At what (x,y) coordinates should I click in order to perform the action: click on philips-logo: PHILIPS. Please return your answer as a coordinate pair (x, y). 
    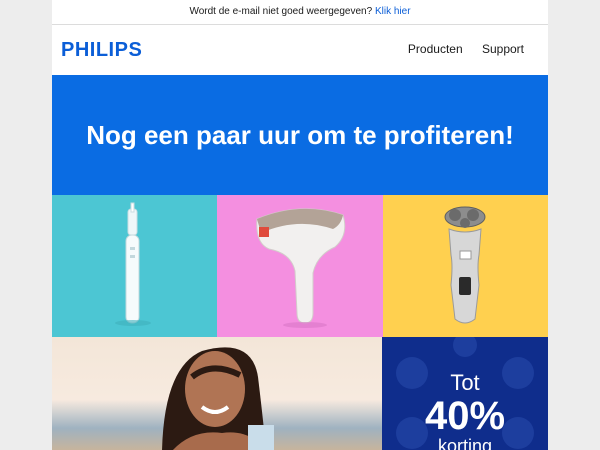
    Looking at the image, I should click on (101, 50).